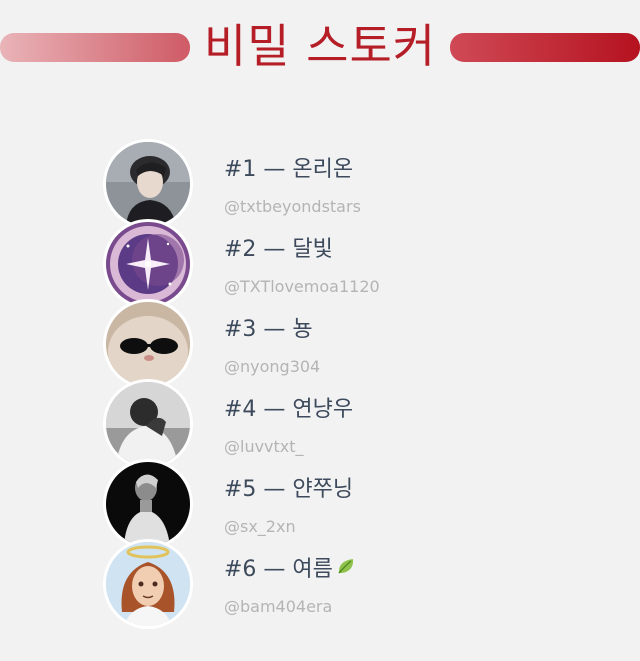 The height and width of the screenshot is (661, 640). I want to click on person-bw-icon, so click(148, 424).